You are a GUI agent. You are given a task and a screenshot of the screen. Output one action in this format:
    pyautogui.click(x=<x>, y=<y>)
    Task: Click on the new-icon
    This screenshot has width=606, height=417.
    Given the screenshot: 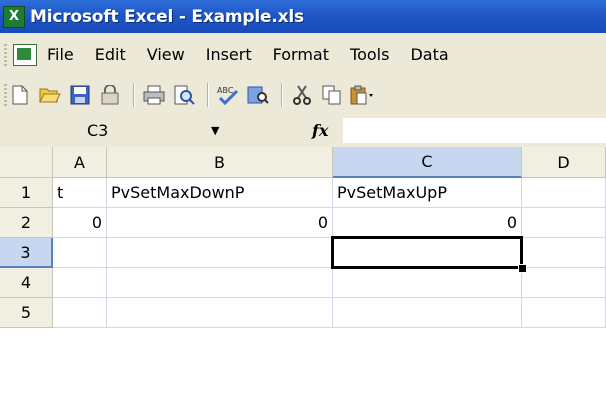 What is the action you would take?
    pyautogui.click(x=20, y=95)
    